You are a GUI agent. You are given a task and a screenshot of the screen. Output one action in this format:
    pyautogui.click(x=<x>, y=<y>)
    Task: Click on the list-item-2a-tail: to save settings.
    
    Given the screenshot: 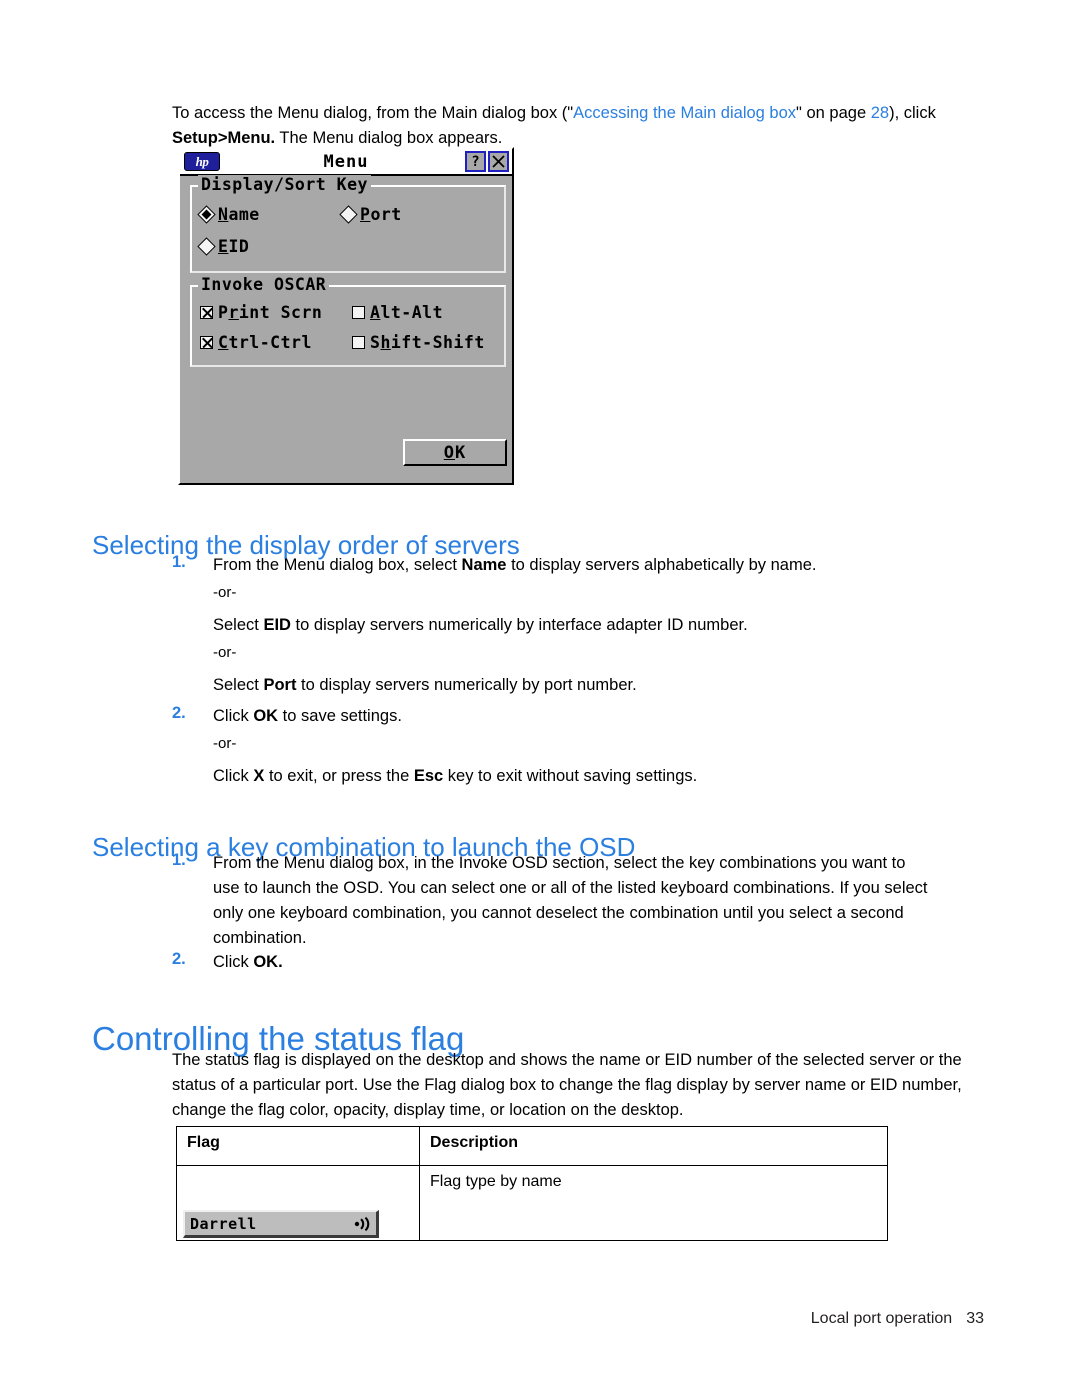 What is the action you would take?
    pyautogui.click(x=340, y=716)
    